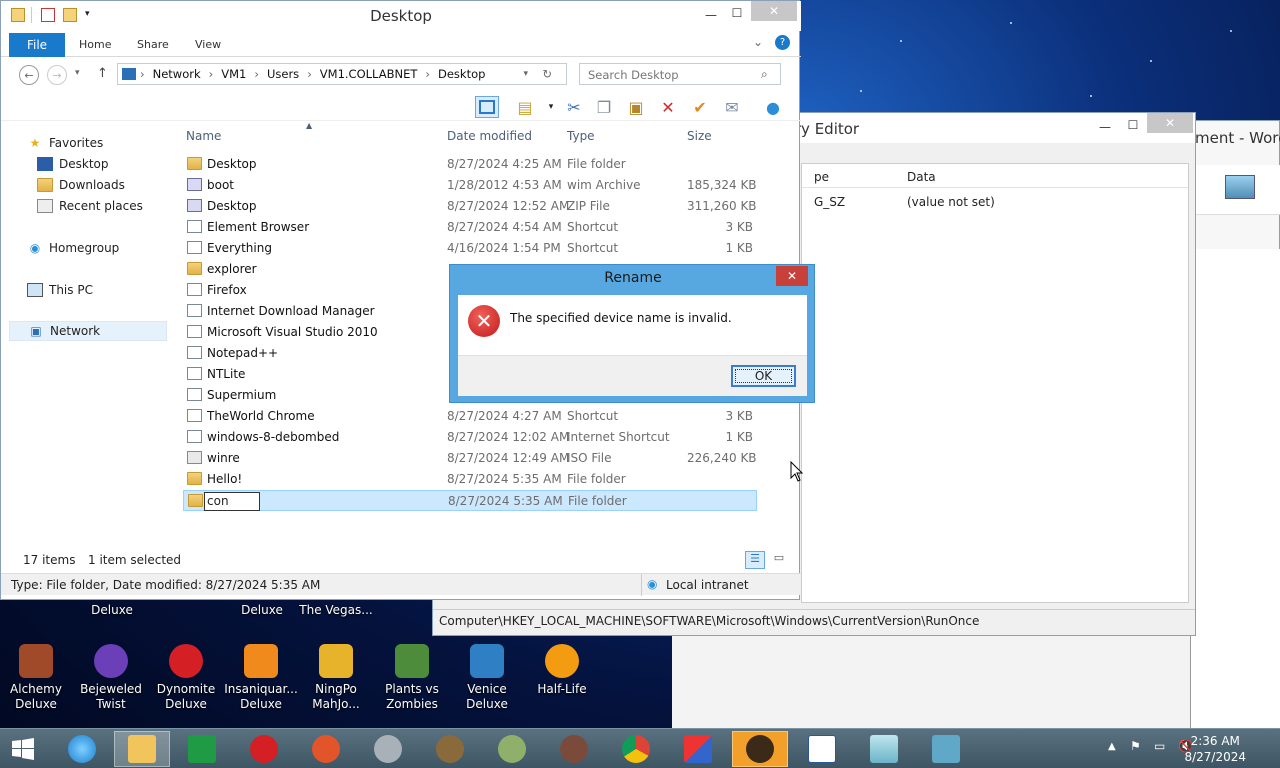 The image size is (1280, 768). I want to click on nav-network: ▣ Network, so click(88, 331).